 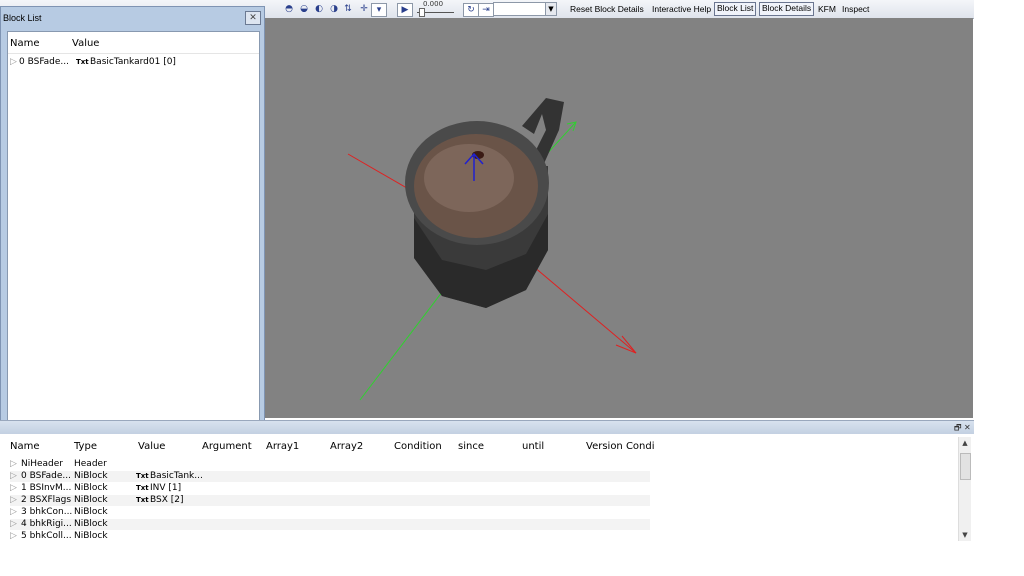 What do you see at coordinates (132, 18) in the screenshot?
I see `block-list-titlebar: Block List ✕` at bounding box center [132, 18].